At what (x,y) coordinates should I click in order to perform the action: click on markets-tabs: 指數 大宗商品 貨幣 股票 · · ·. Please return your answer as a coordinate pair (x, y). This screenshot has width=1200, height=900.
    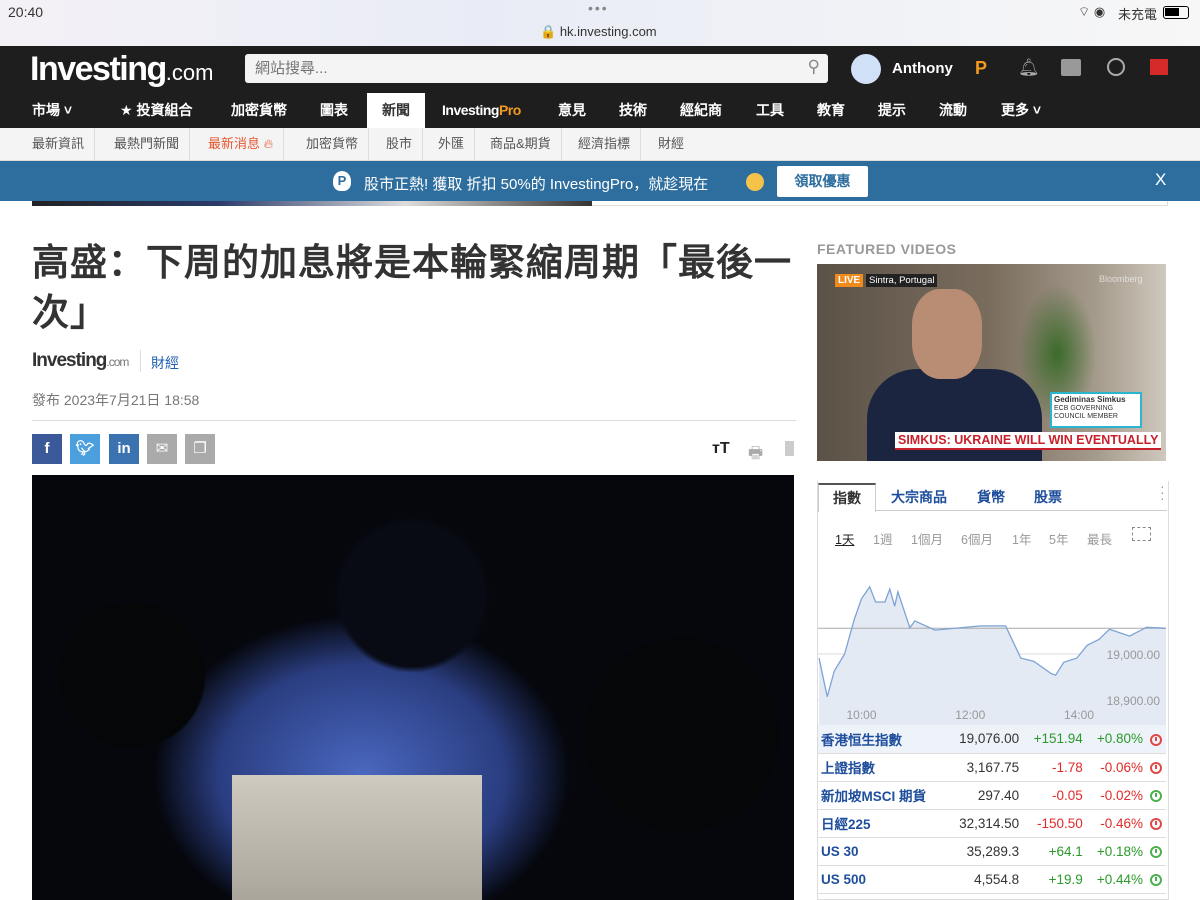
    Looking at the image, I should click on (992, 495).